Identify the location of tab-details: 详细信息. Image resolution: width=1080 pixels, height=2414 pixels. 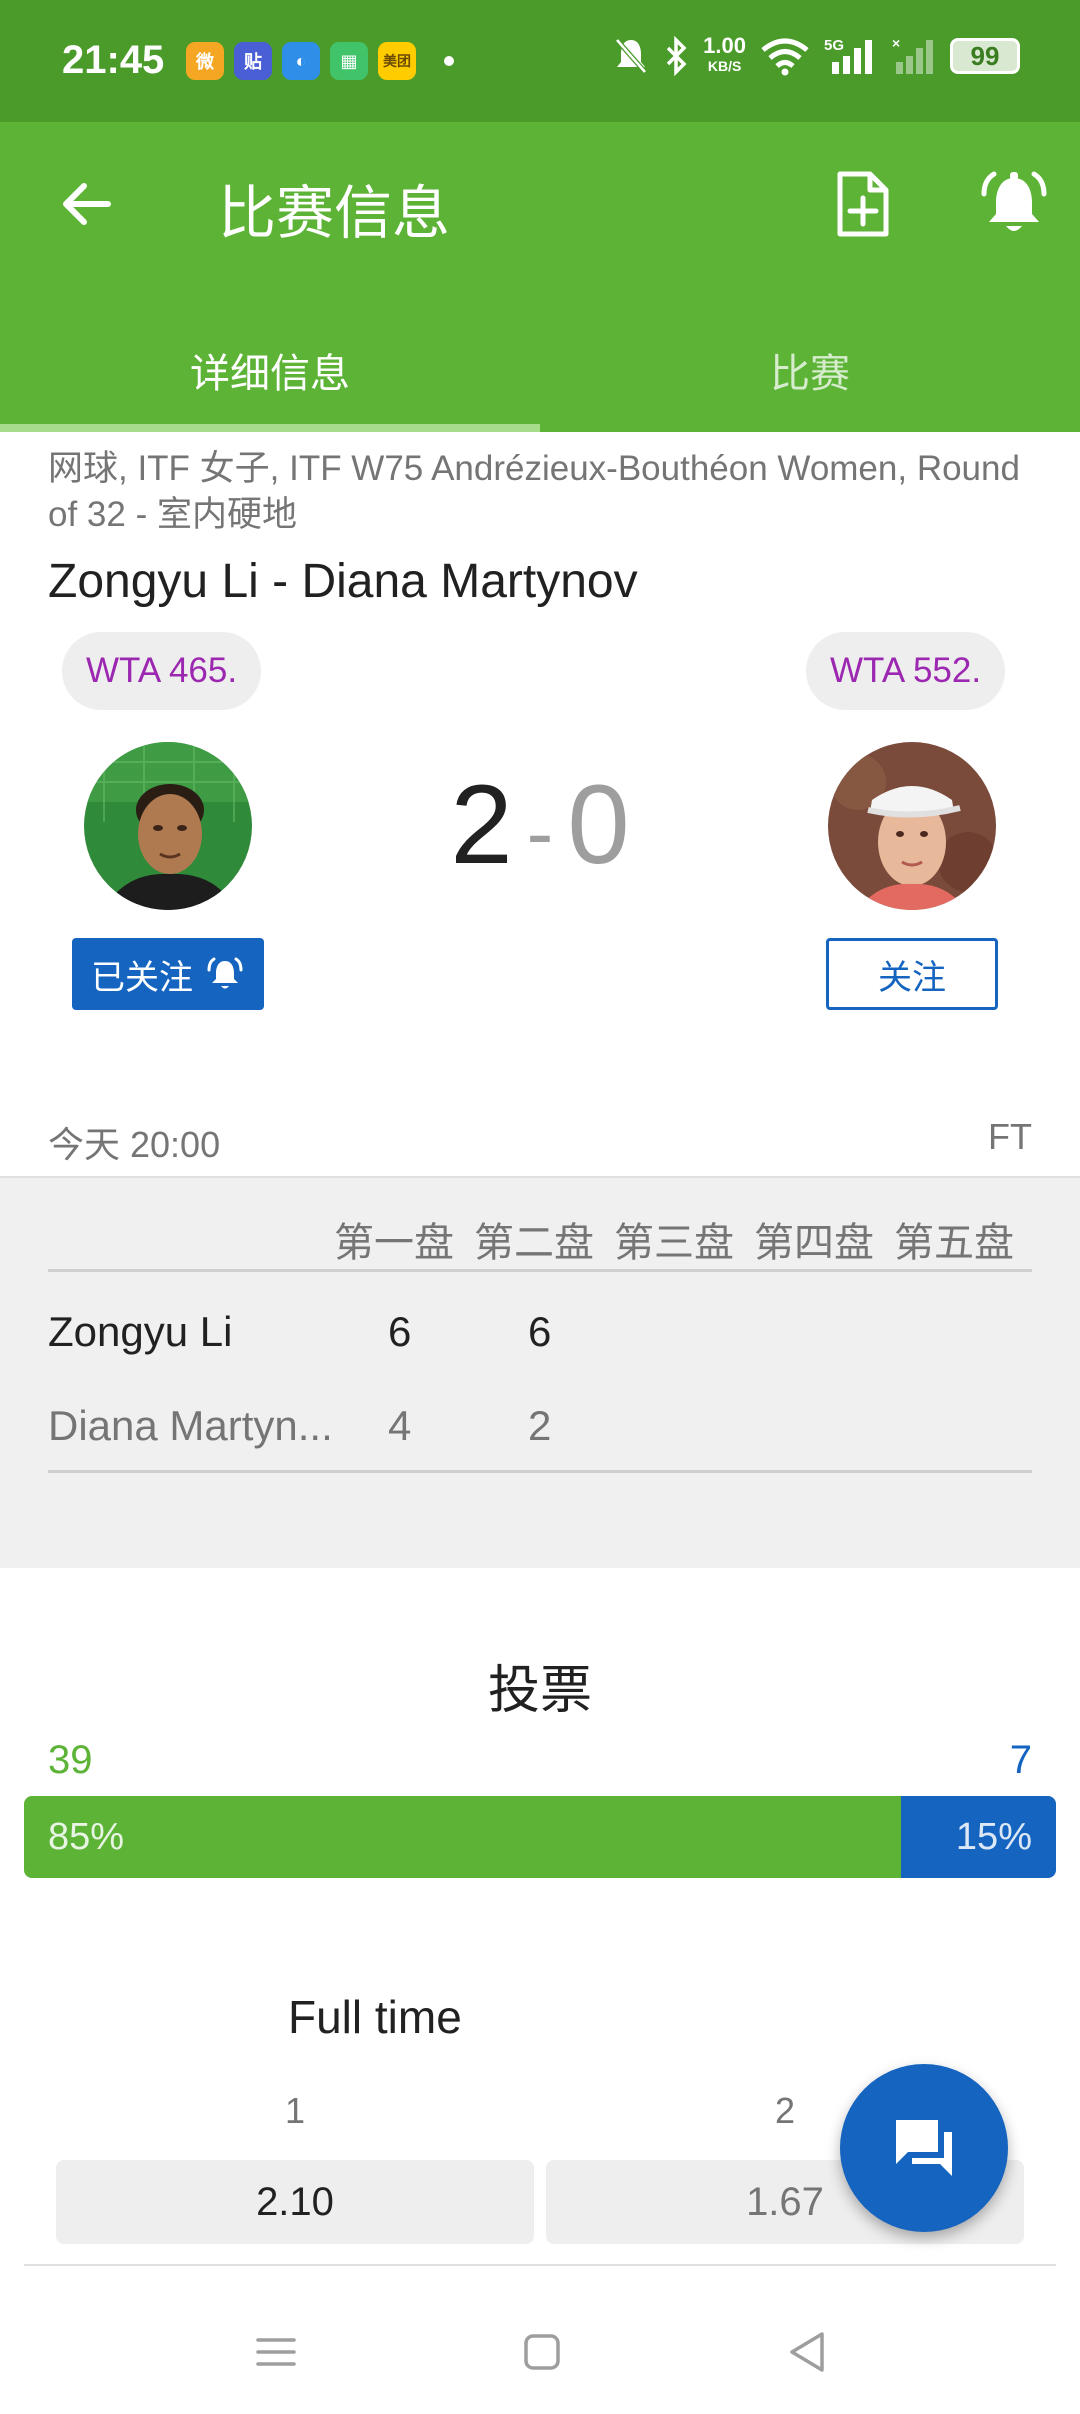
(270, 370).